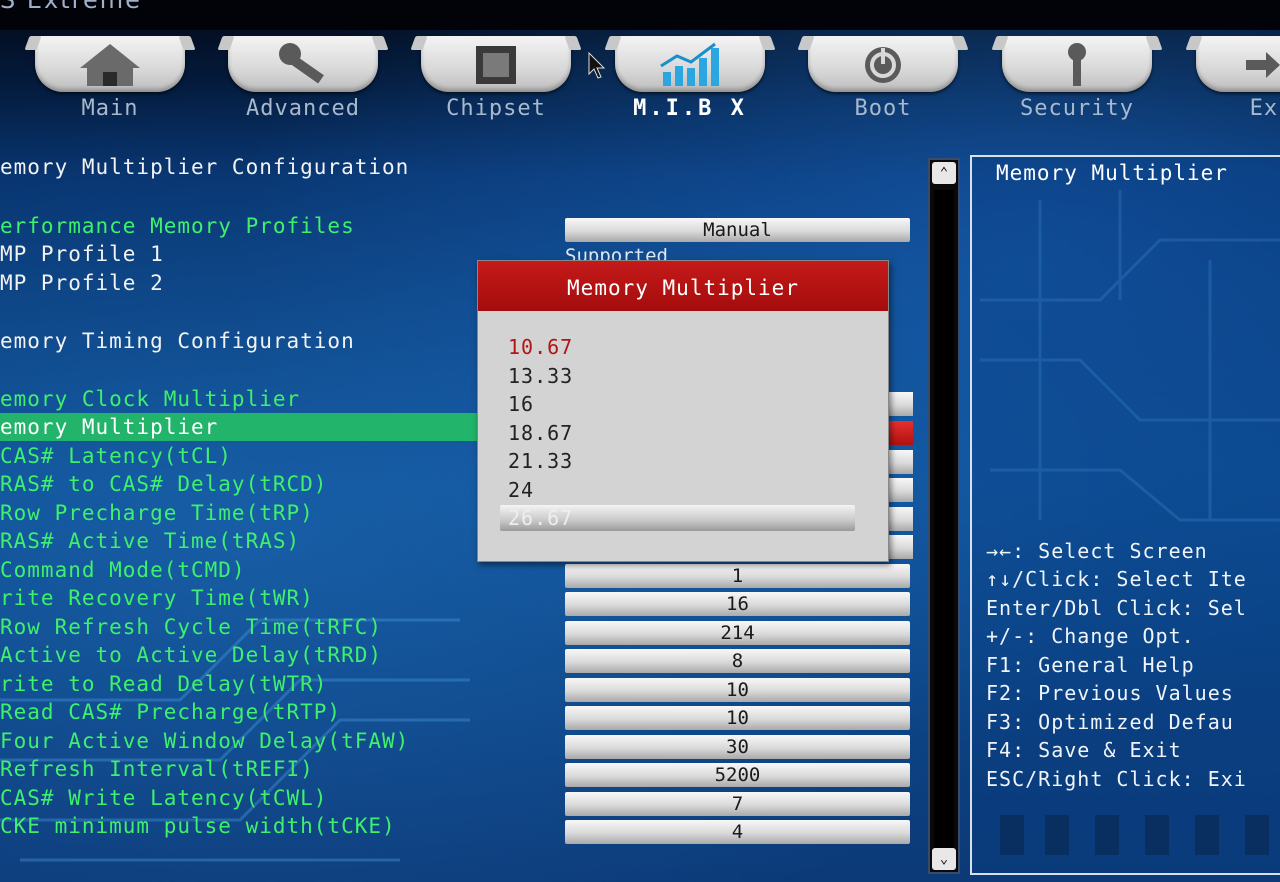 The image size is (1280, 882). Describe the element at coordinates (205, 167) in the screenshot. I see `section-memory-multiplier-config: emory Multiplier Configuration` at that location.